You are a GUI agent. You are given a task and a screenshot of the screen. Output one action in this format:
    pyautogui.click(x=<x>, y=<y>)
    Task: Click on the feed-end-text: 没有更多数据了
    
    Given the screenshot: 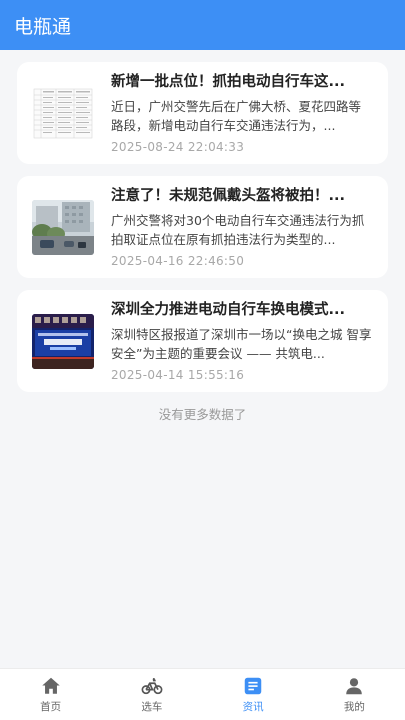 What is the action you would take?
    pyautogui.click(x=202, y=414)
    